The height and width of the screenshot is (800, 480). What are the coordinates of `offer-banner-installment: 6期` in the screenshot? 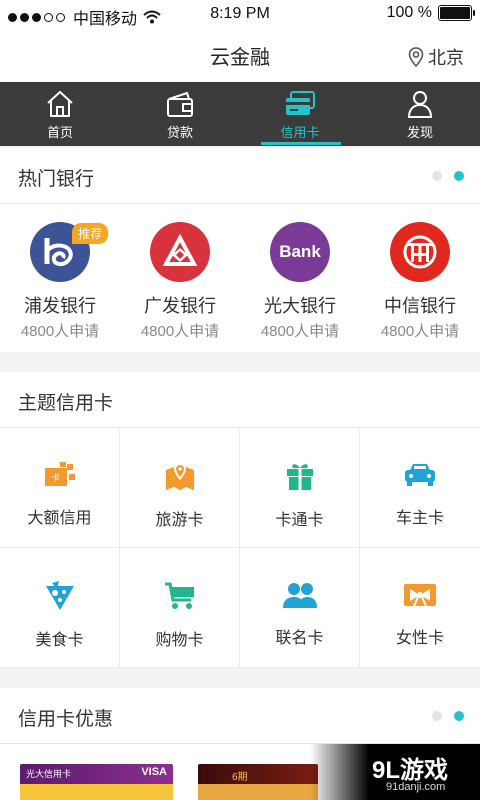 It's located at (258, 782).